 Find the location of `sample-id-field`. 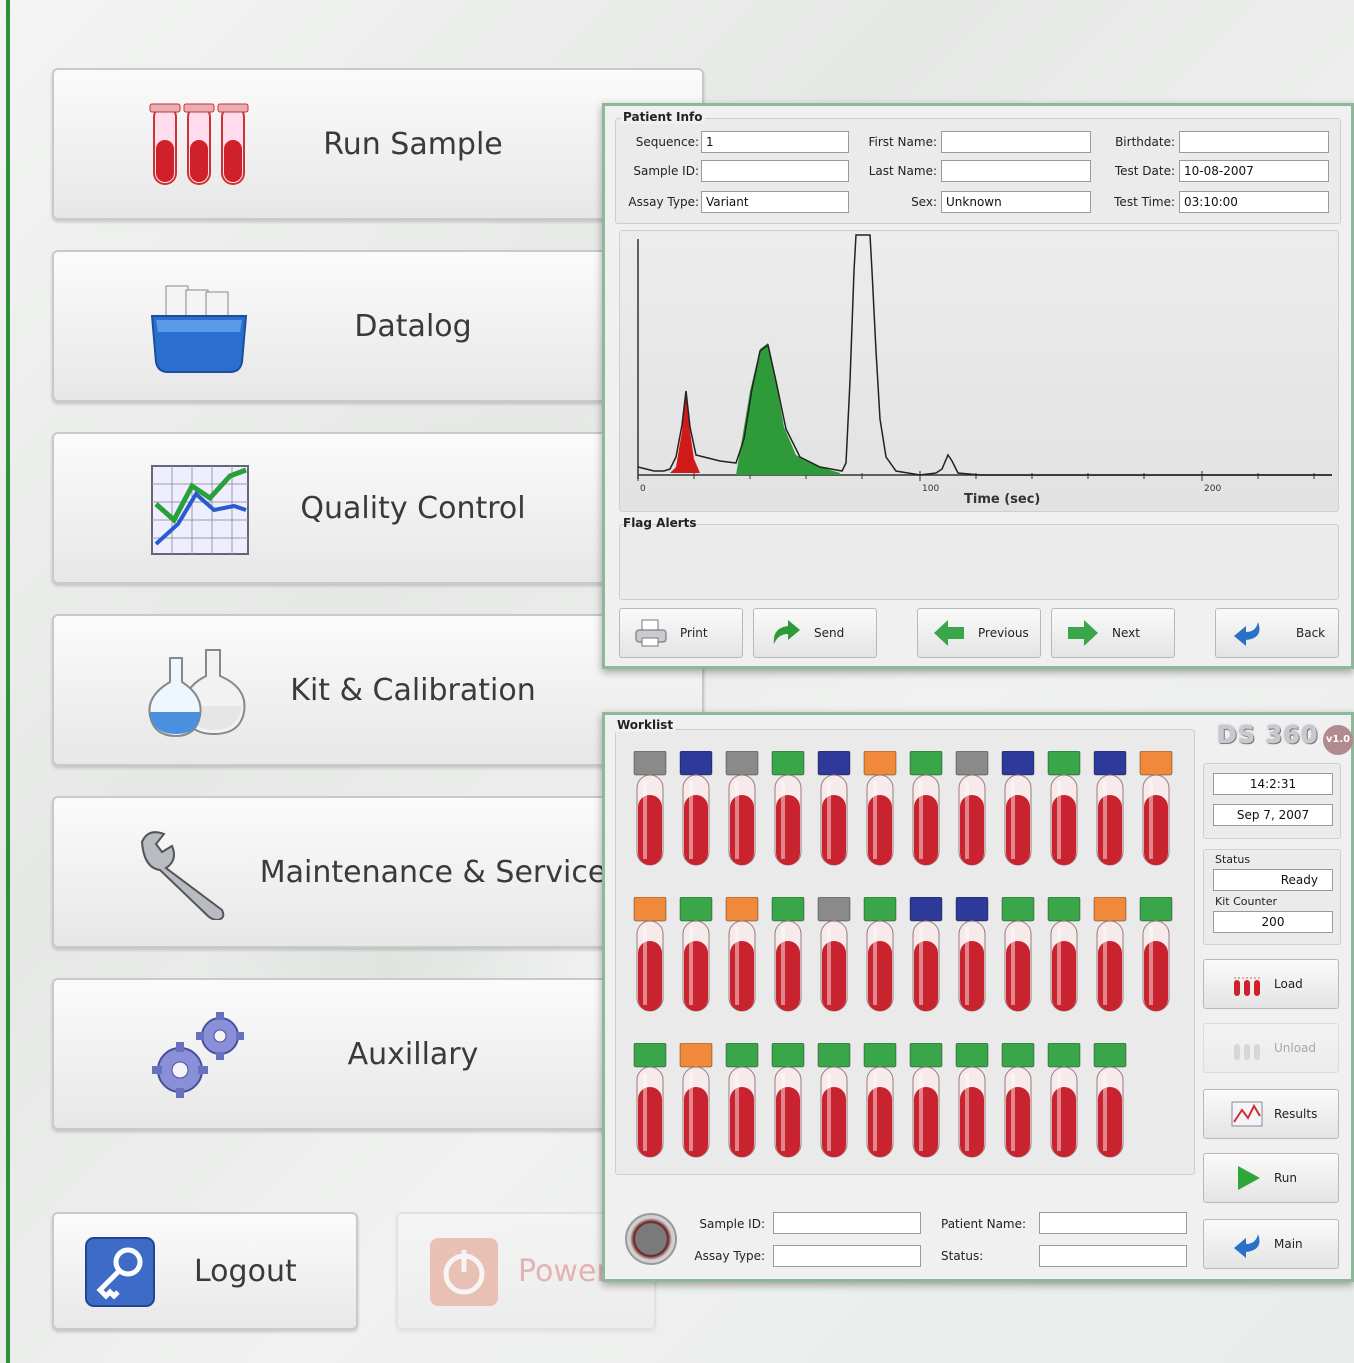

sample-id-field is located at coordinates (775, 171).